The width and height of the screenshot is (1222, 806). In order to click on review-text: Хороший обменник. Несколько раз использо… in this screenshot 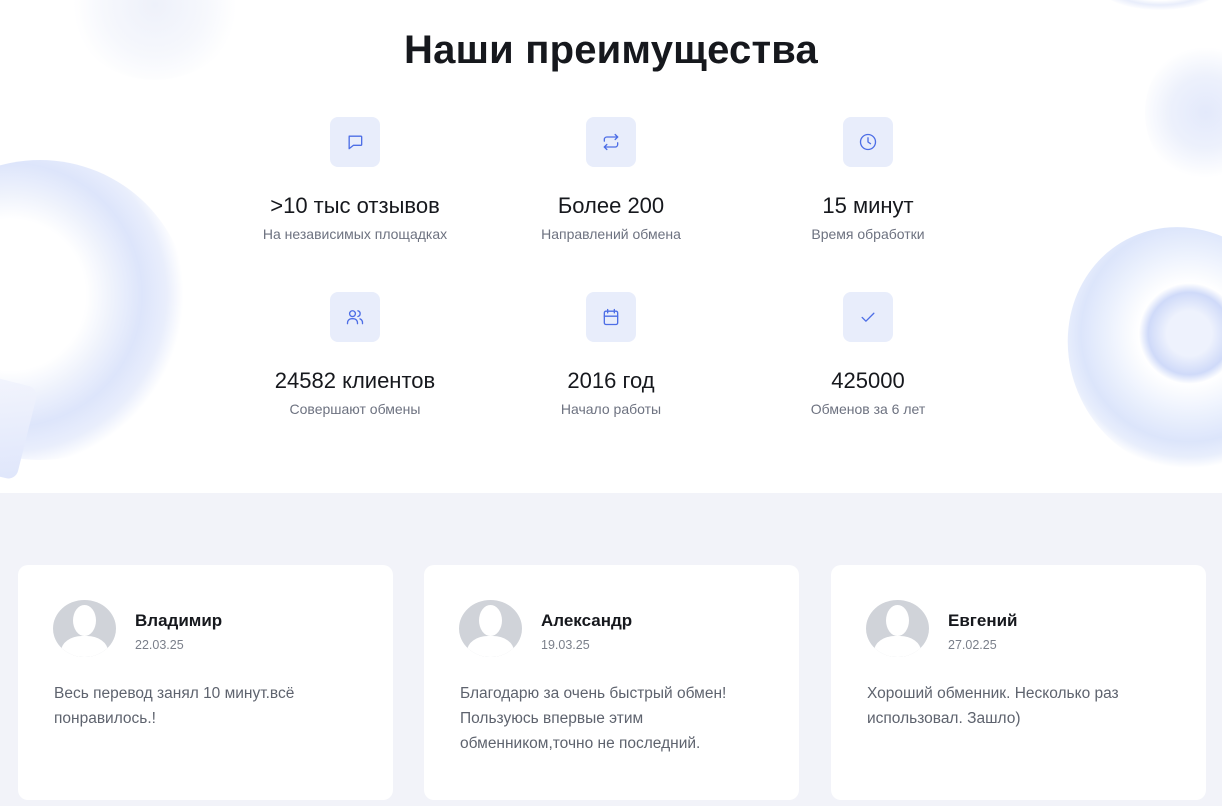, I will do `click(993, 706)`.